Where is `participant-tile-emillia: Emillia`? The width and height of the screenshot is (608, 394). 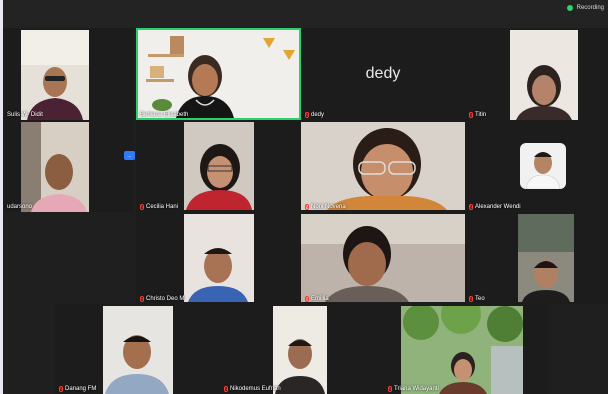
participant-tile-emillia: Emillia is located at coordinates (383, 258).